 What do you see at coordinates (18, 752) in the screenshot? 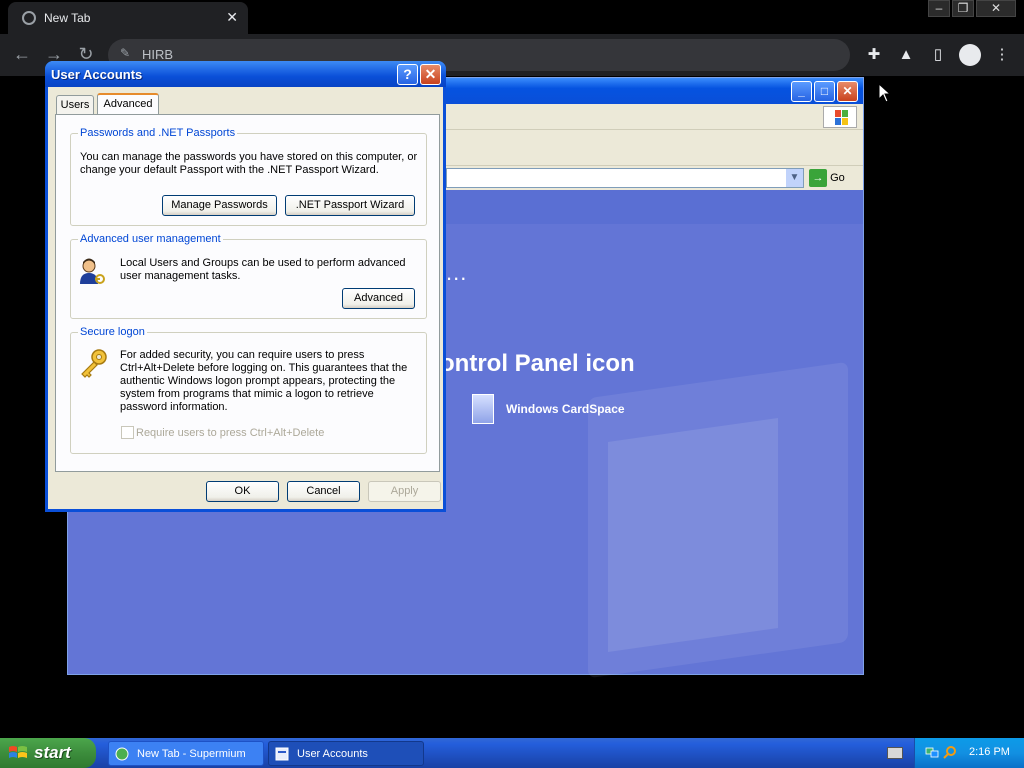
I see `windows-flag-icon` at bounding box center [18, 752].